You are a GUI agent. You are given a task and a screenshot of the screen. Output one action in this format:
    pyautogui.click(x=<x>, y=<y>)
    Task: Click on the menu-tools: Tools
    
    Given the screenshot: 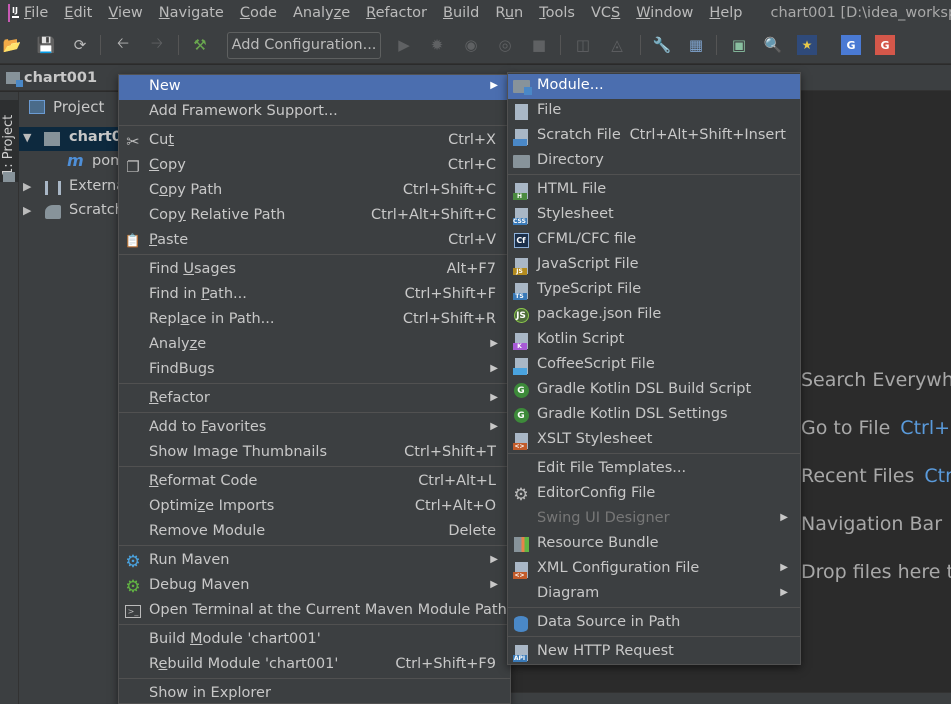 What is the action you would take?
    pyautogui.click(x=557, y=13)
    